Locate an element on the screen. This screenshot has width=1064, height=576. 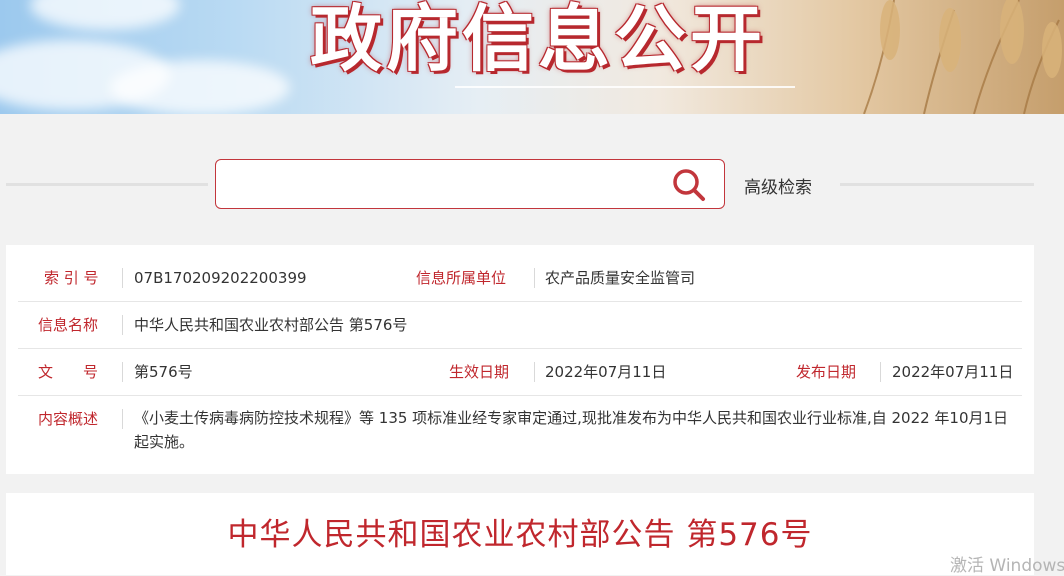
search-box is located at coordinates (470, 184).